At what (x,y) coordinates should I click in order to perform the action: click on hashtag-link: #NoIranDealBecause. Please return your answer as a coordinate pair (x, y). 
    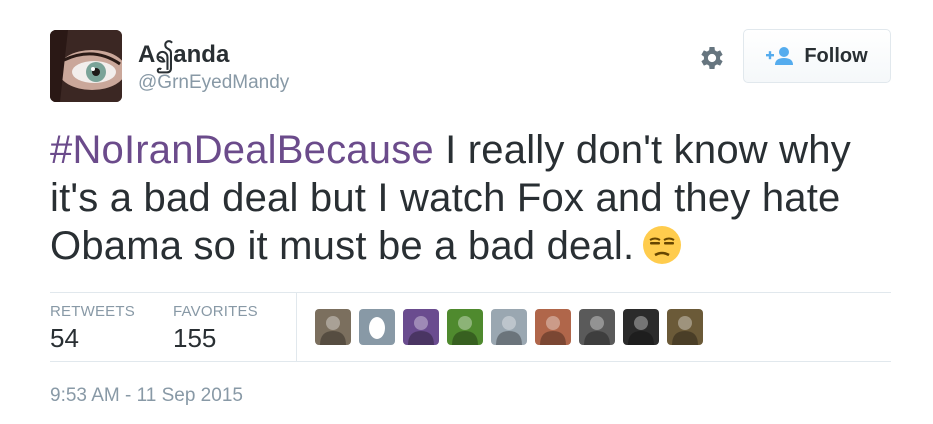
    Looking at the image, I should click on (242, 150).